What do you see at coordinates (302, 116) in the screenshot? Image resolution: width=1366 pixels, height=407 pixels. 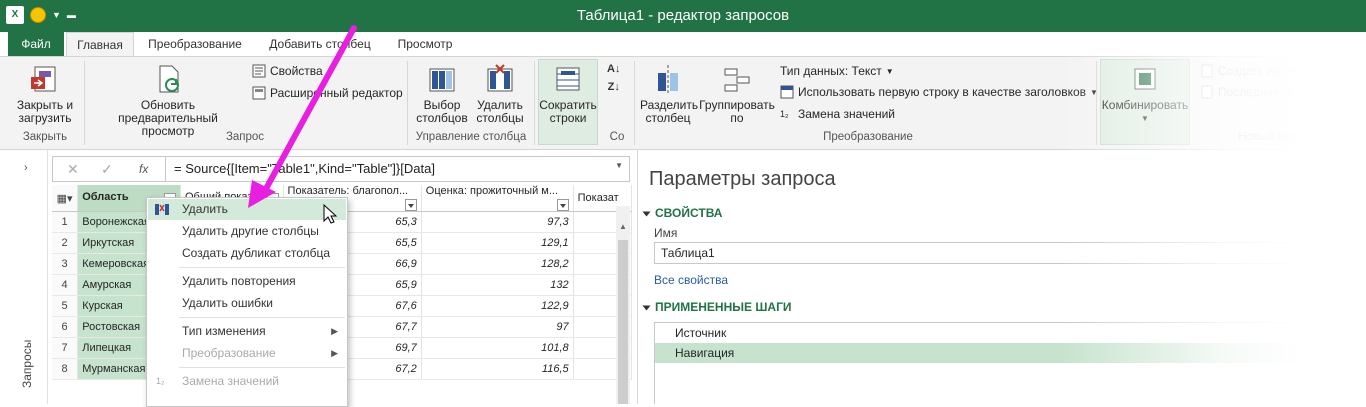 I see `annotation-arrow` at bounding box center [302, 116].